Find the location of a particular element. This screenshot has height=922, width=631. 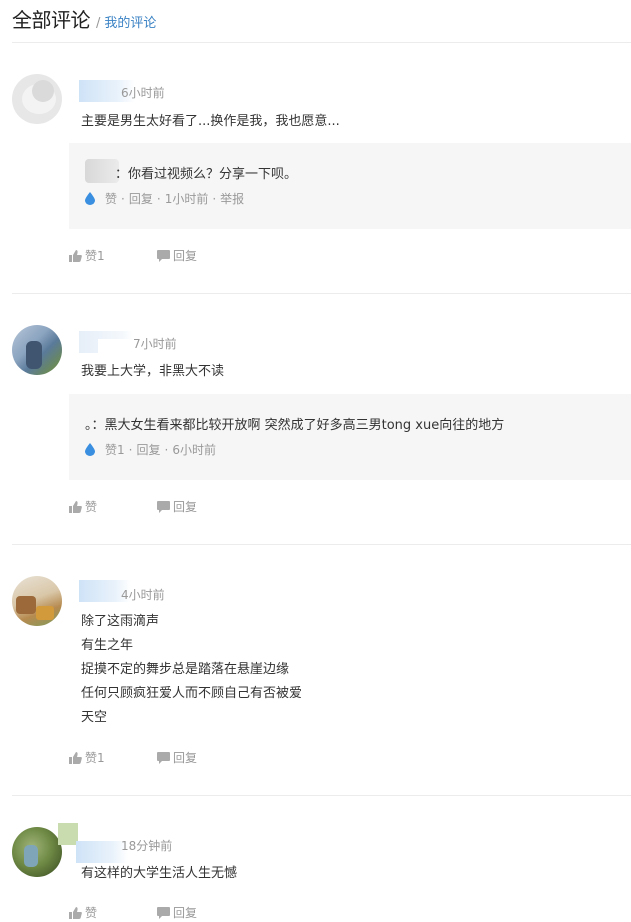

reply-time: 1小时前 is located at coordinates (186, 199).